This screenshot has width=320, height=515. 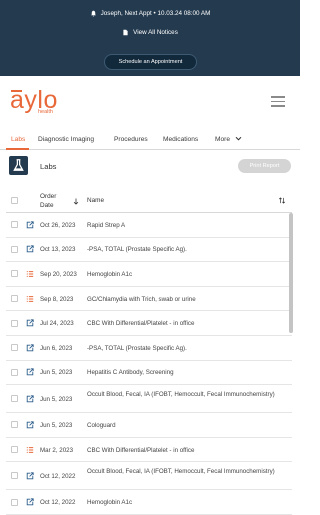 What do you see at coordinates (149, 199) in the screenshot?
I see `table-header: Order Date Name` at bounding box center [149, 199].